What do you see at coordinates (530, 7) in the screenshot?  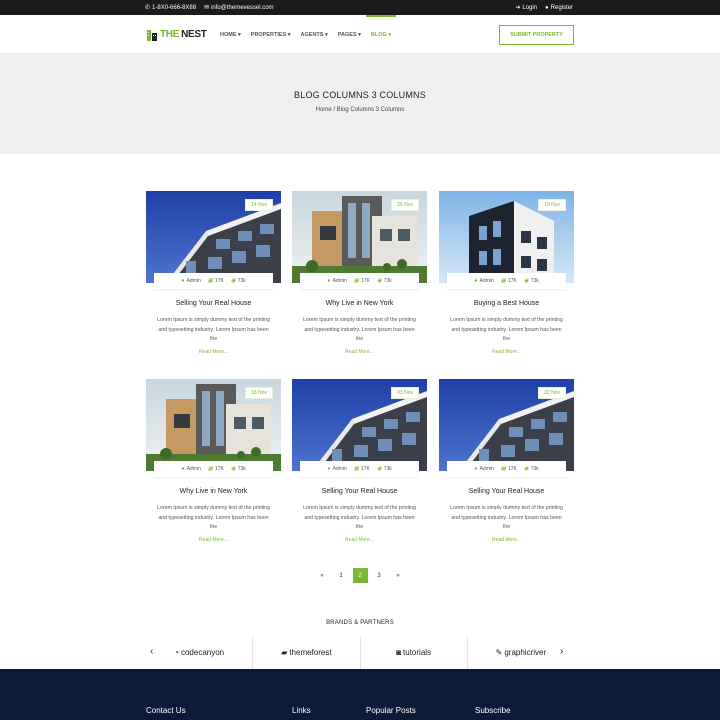 I see `login-label: Login` at bounding box center [530, 7].